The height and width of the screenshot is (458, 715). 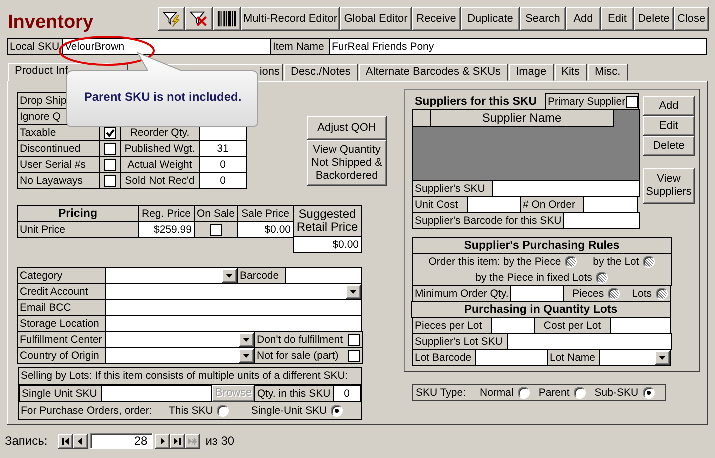 I want to click on tab: Desc./Notes, so click(x=321, y=72).